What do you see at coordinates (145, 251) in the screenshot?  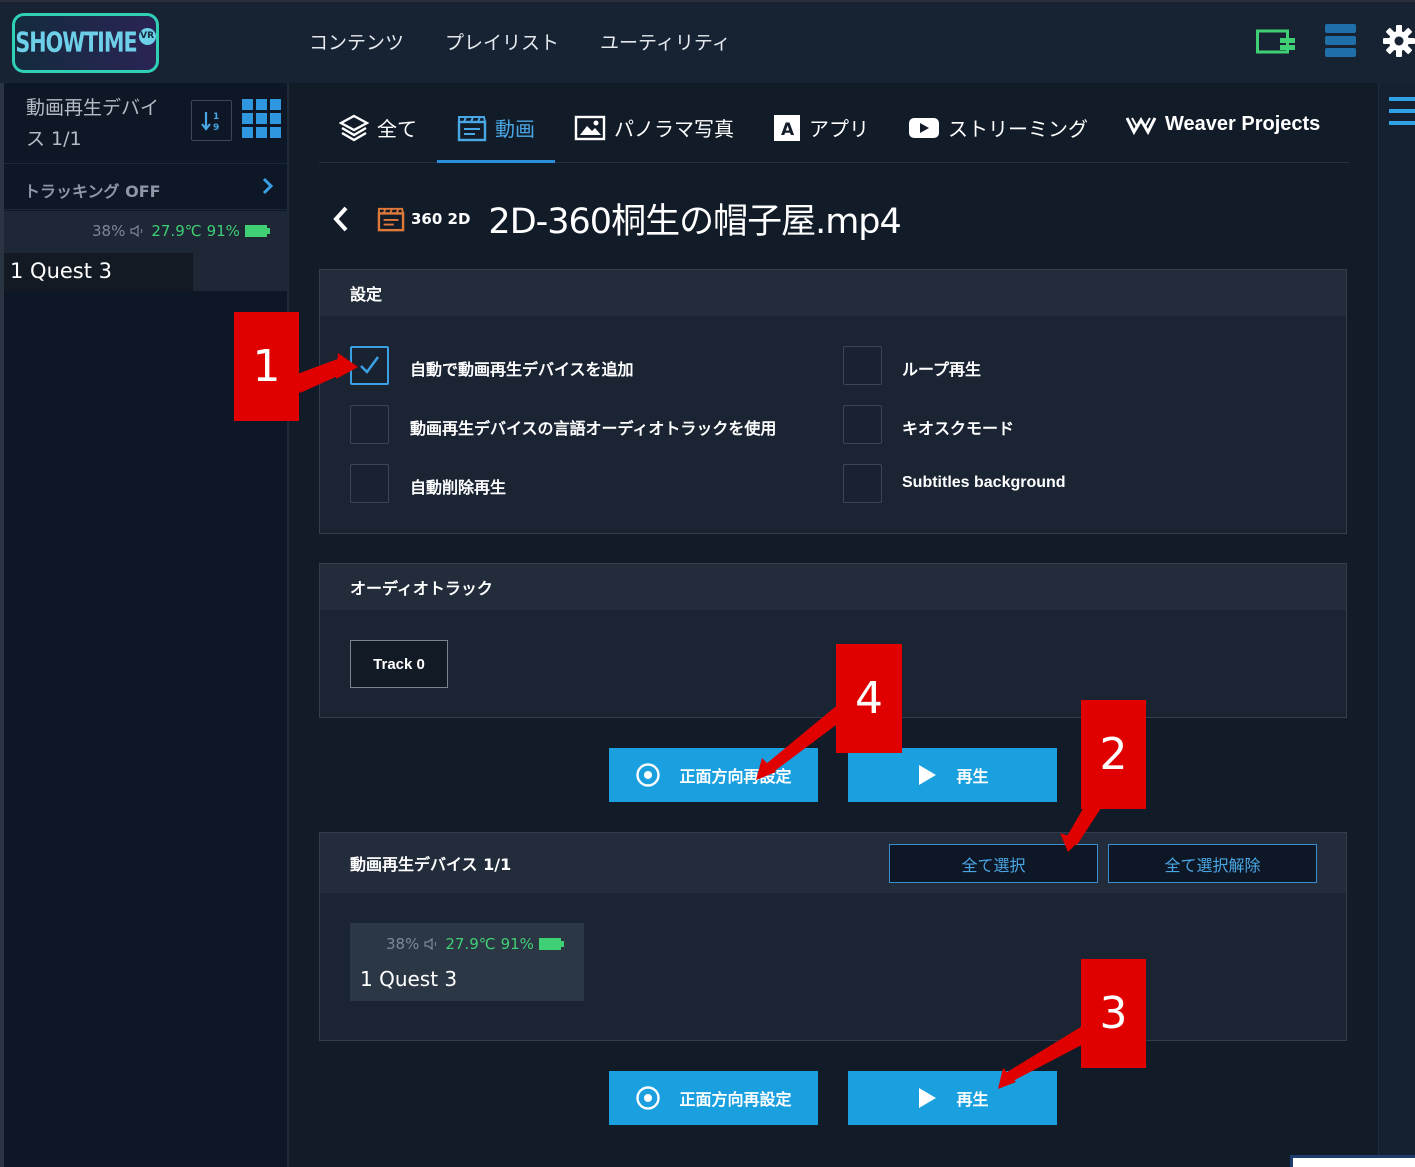 I see `sidebar-device-card: 38% 27.9℃ 91% 1 Quest 3` at bounding box center [145, 251].